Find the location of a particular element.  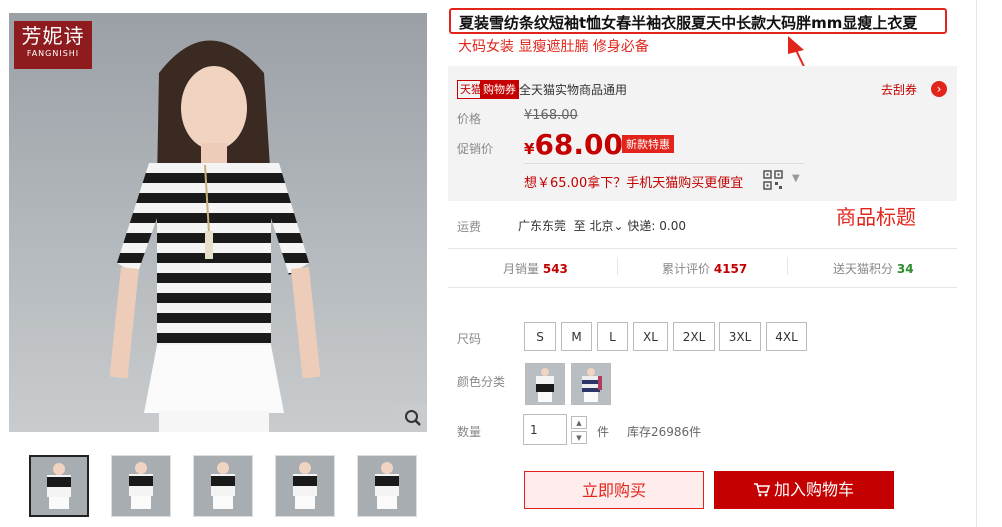

color-label: 颜色分类 is located at coordinates (481, 382).